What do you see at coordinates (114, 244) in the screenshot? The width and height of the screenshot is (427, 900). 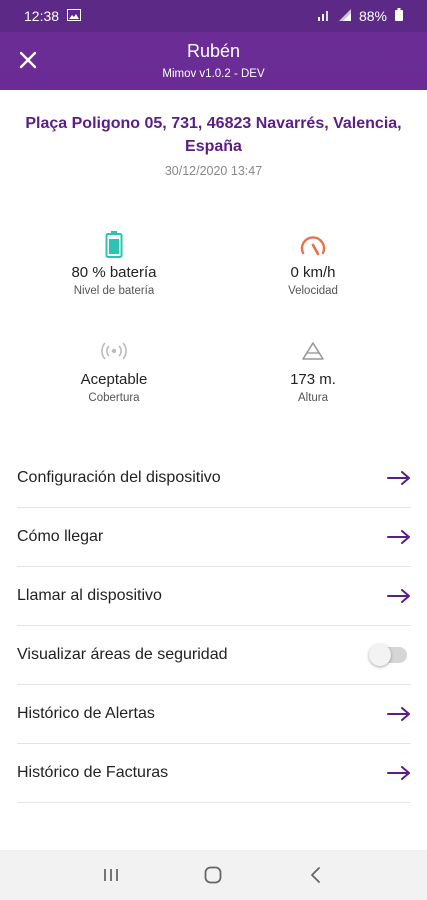 I see `battery-icon` at bounding box center [114, 244].